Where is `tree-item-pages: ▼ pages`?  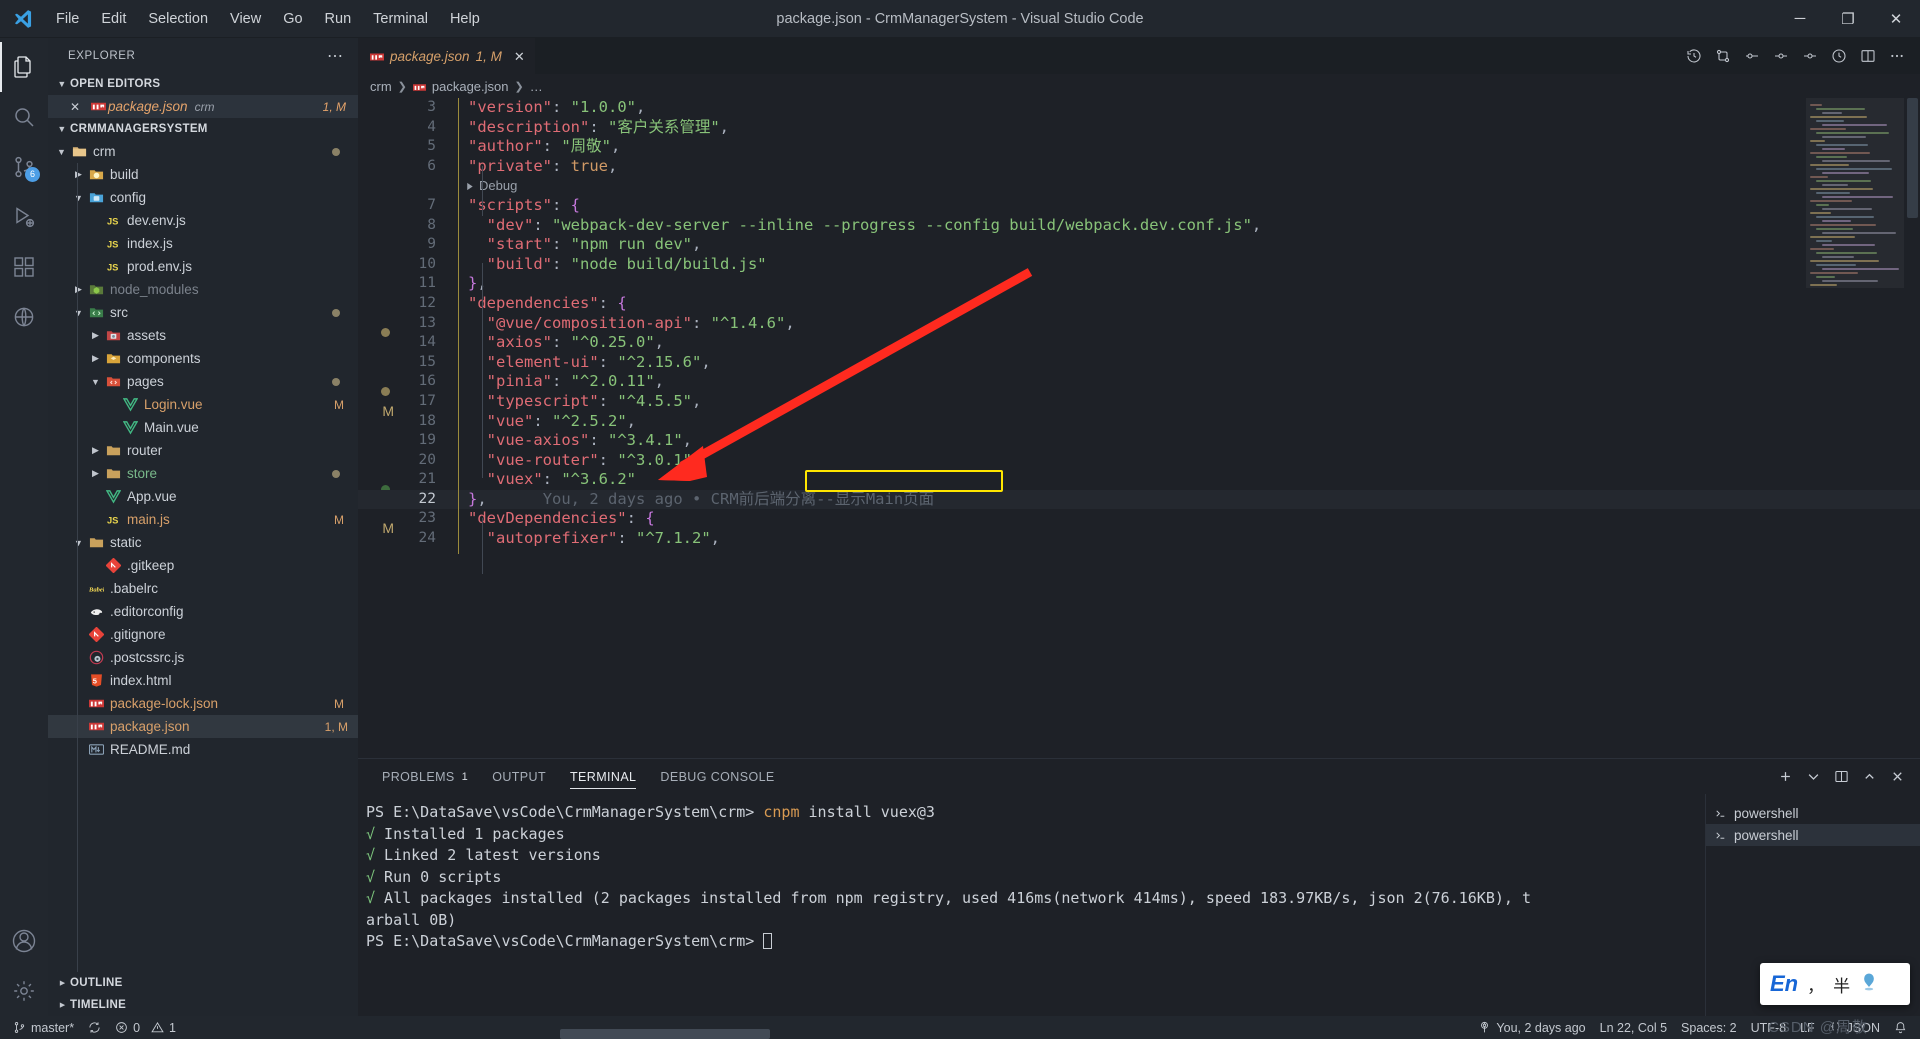
tree-item-pages: ▼ pages is located at coordinates (203, 381).